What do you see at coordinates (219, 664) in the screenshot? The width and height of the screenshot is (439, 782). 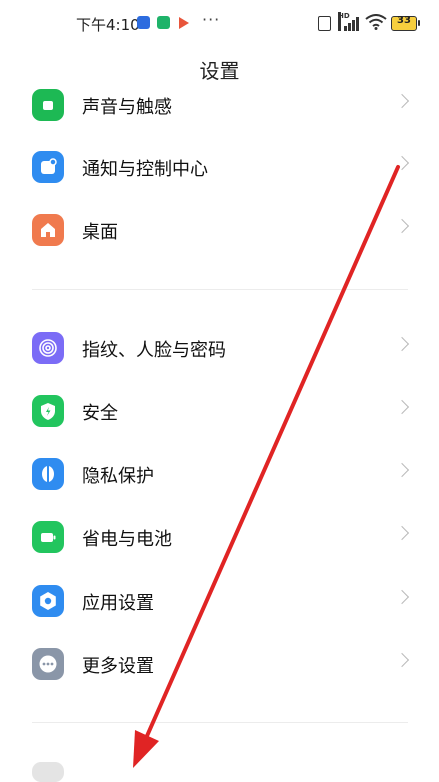 I see `settings-item-more-settings: 更多设置` at bounding box center [219, 664].